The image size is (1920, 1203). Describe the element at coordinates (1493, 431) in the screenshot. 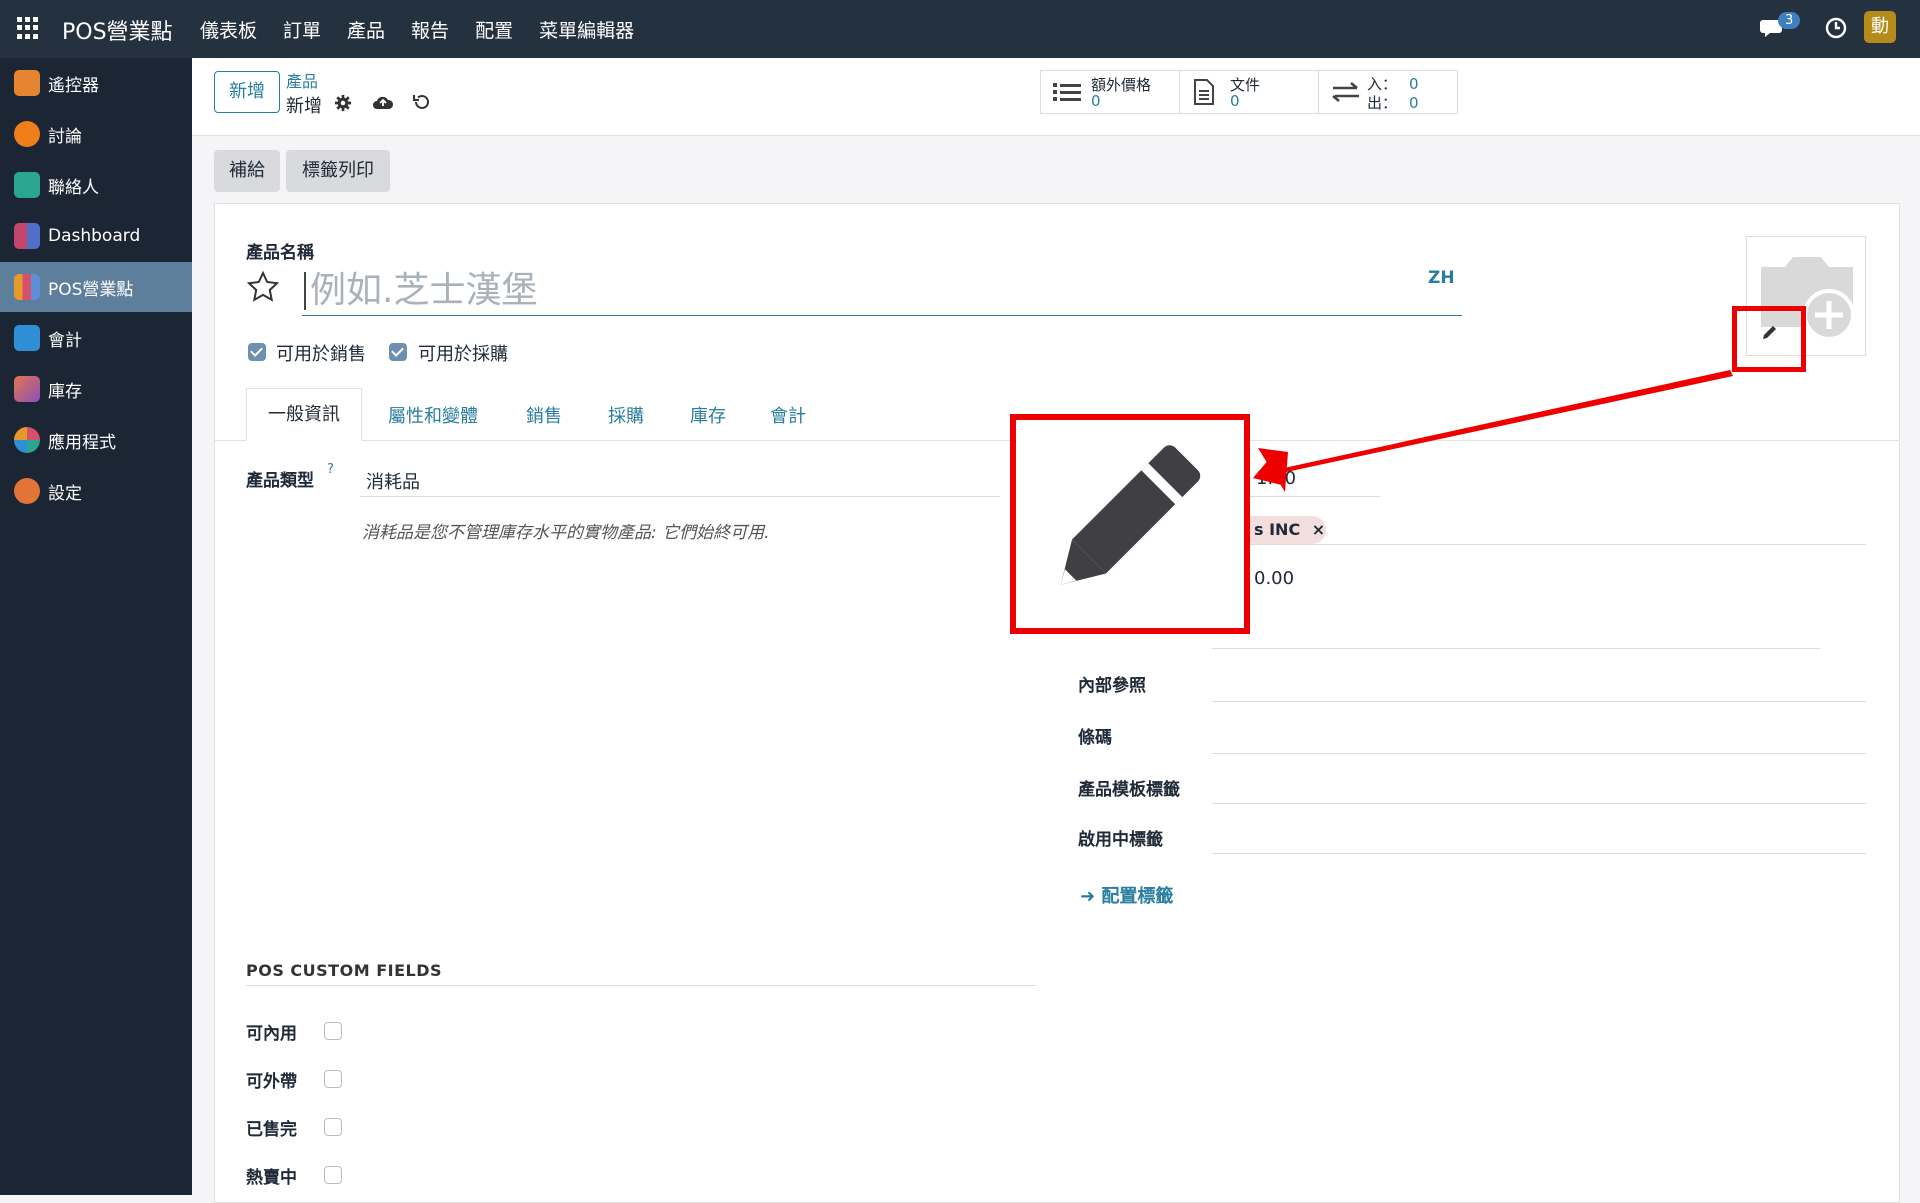

I see `callout-arrow` at that location.